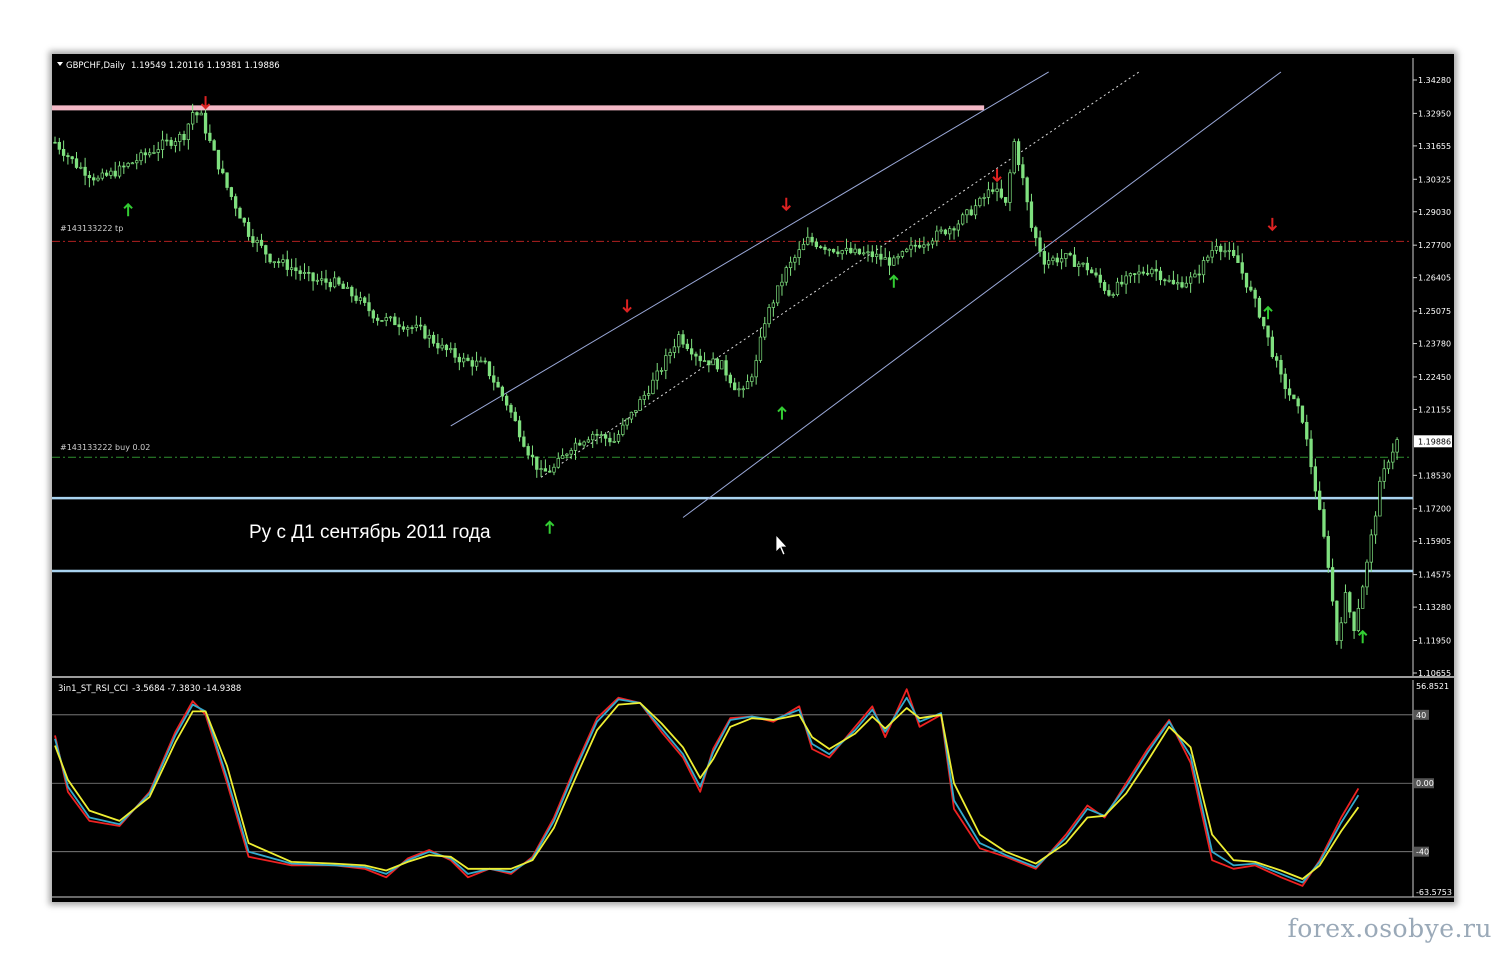 Image resolution: width=1506 pixels, height=955 pixels. What do you see at coordinates (105, 447) in the screenshot?
I see `buy-order-label: #143133222 buy 0.02` at bounding box center [105, 447].